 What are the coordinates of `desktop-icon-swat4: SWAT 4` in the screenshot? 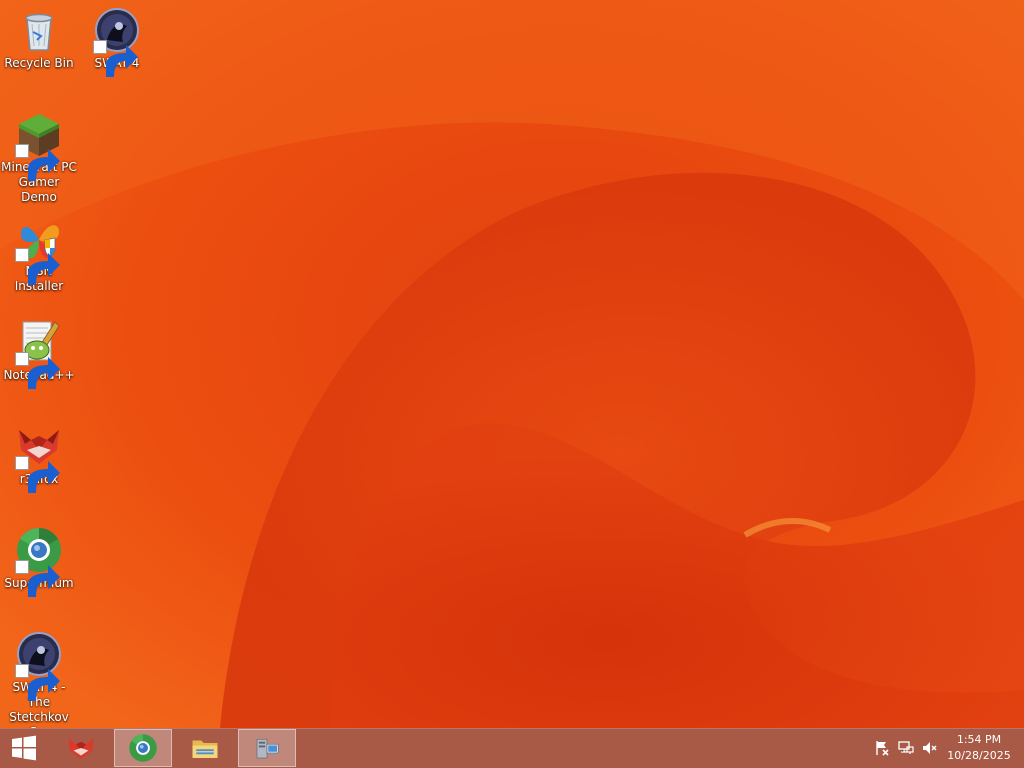 It's located at (117, 41).